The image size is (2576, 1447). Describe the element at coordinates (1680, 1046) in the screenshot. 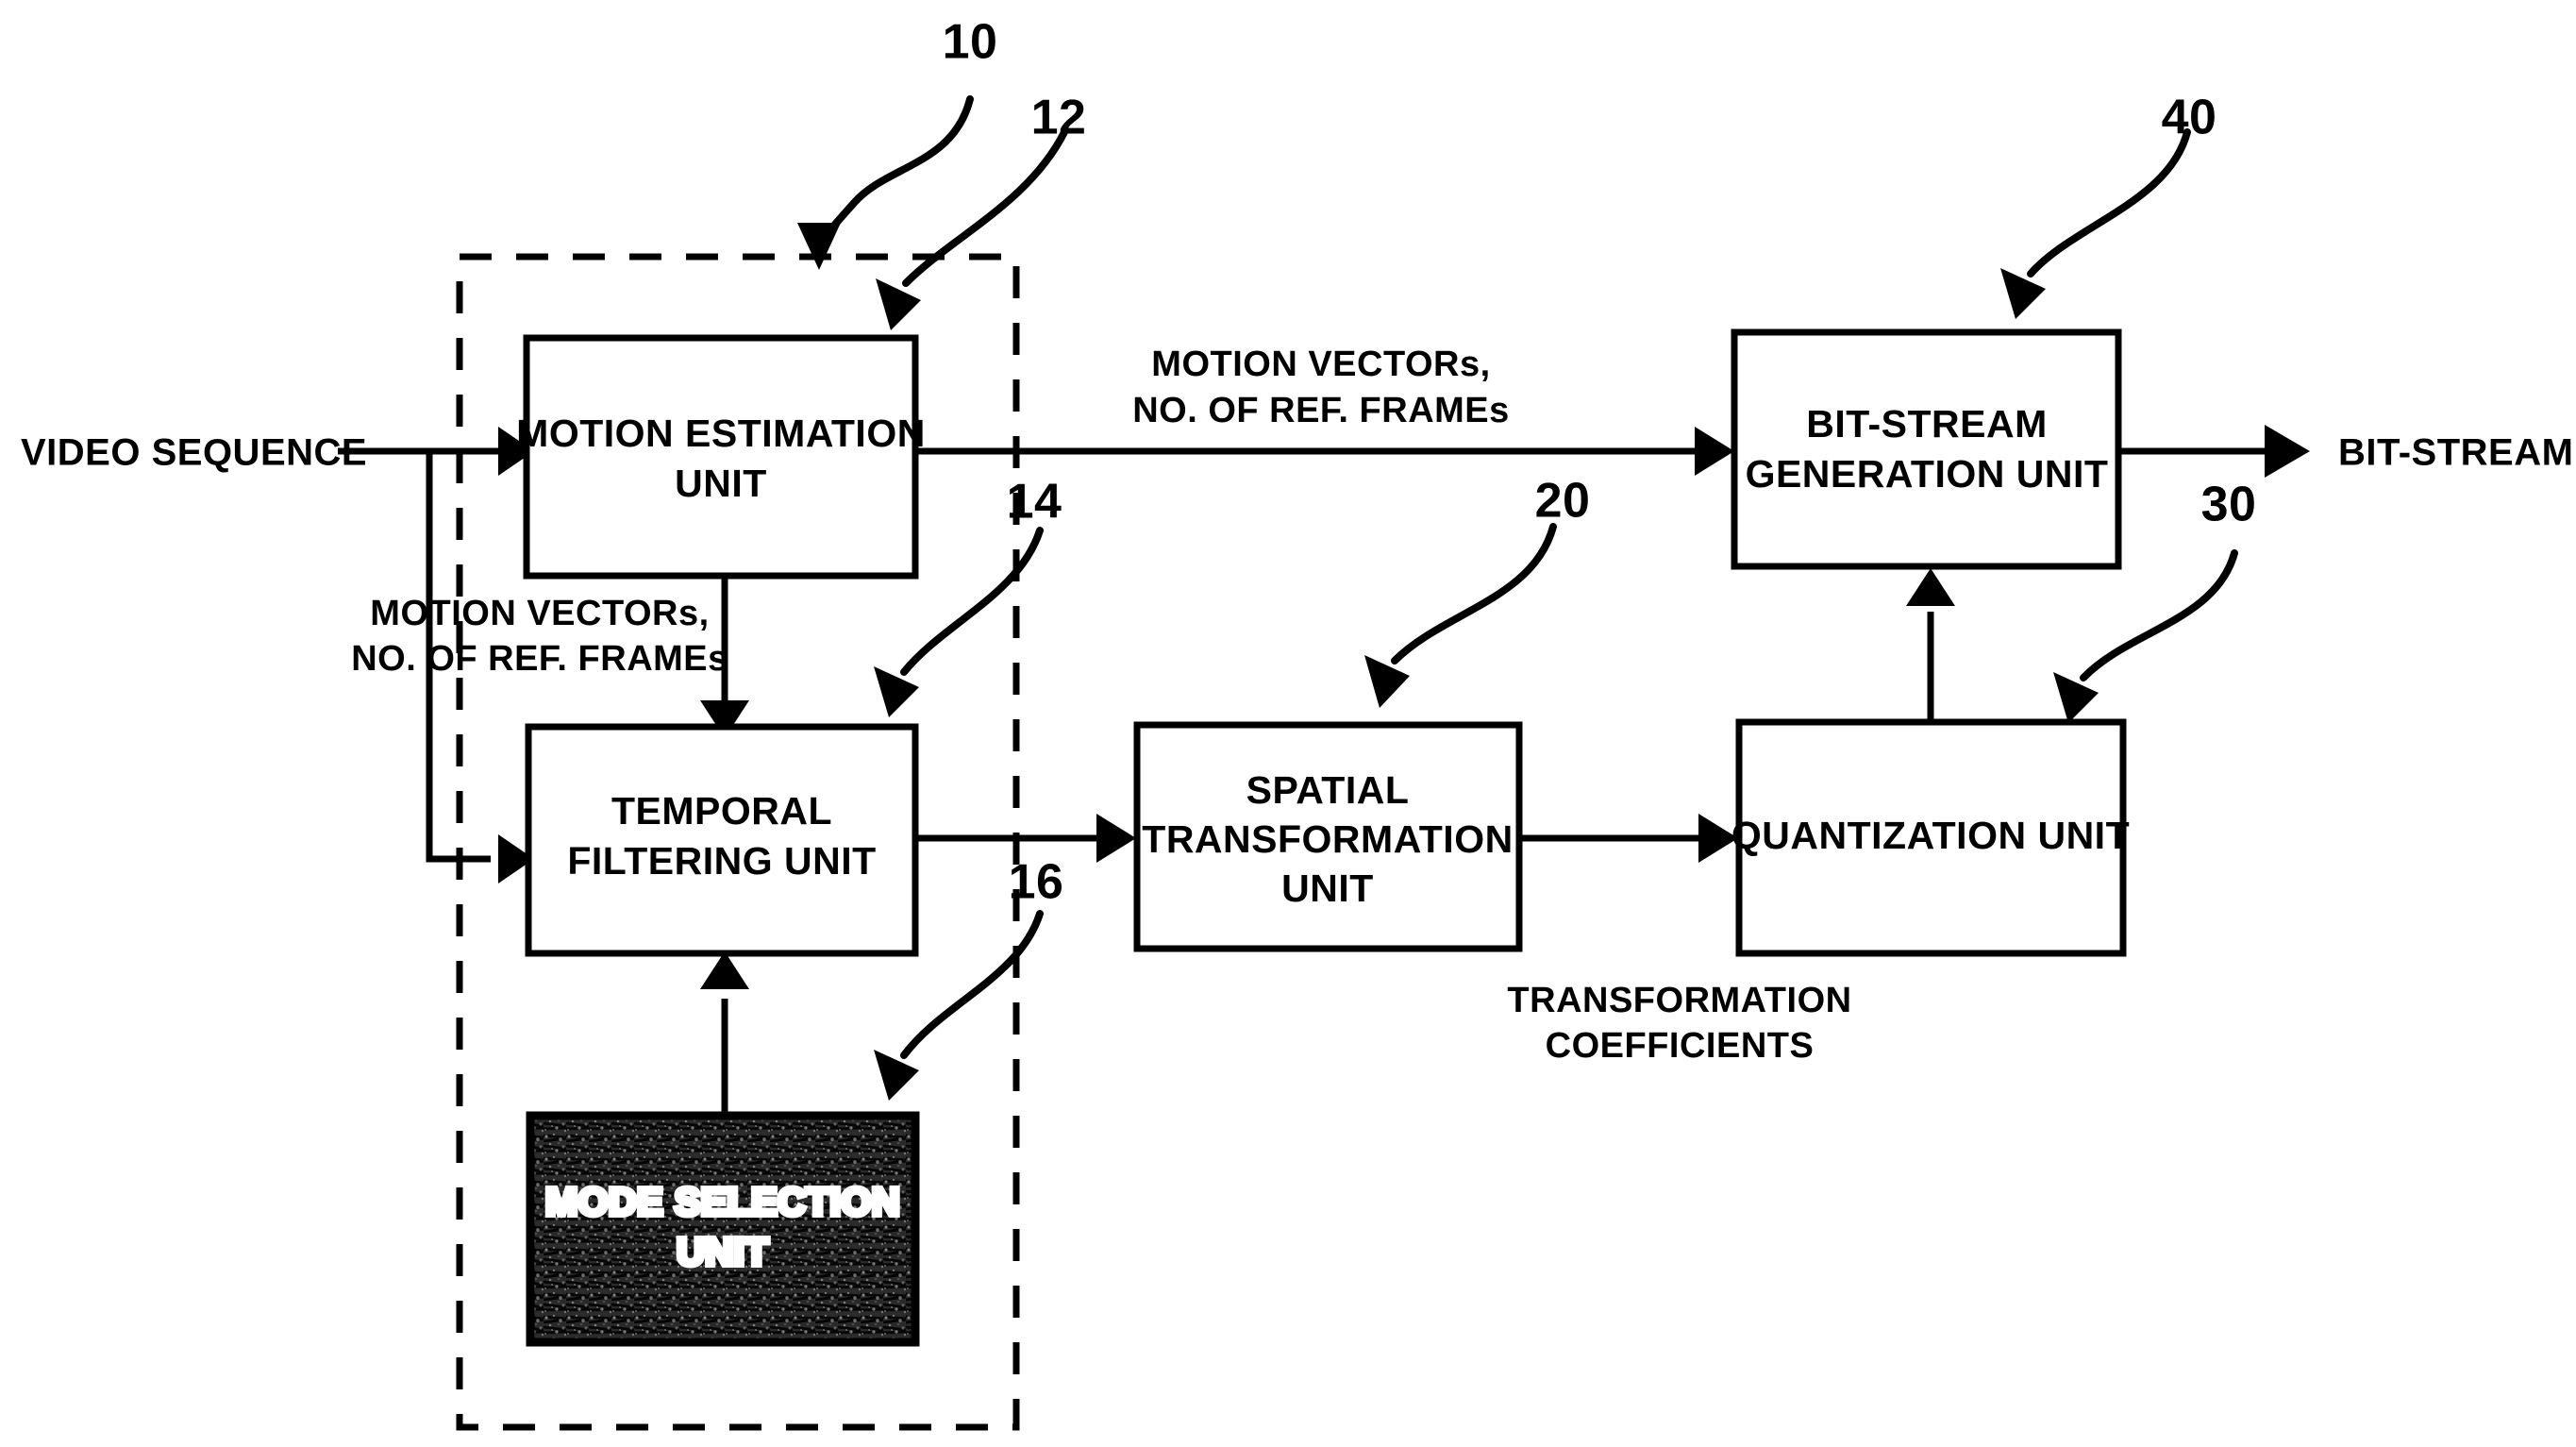

I see `signal-label-transformation-coefficients-line2: COEFFICIENTS` at that location.